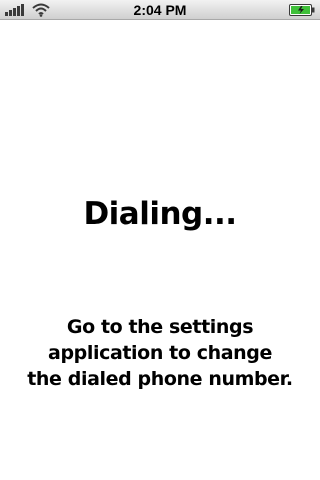 The image size is (320, 480). Describe the element at coordinates (302, 10) in the screenshot. I see `battery-charging-icon` at that location.